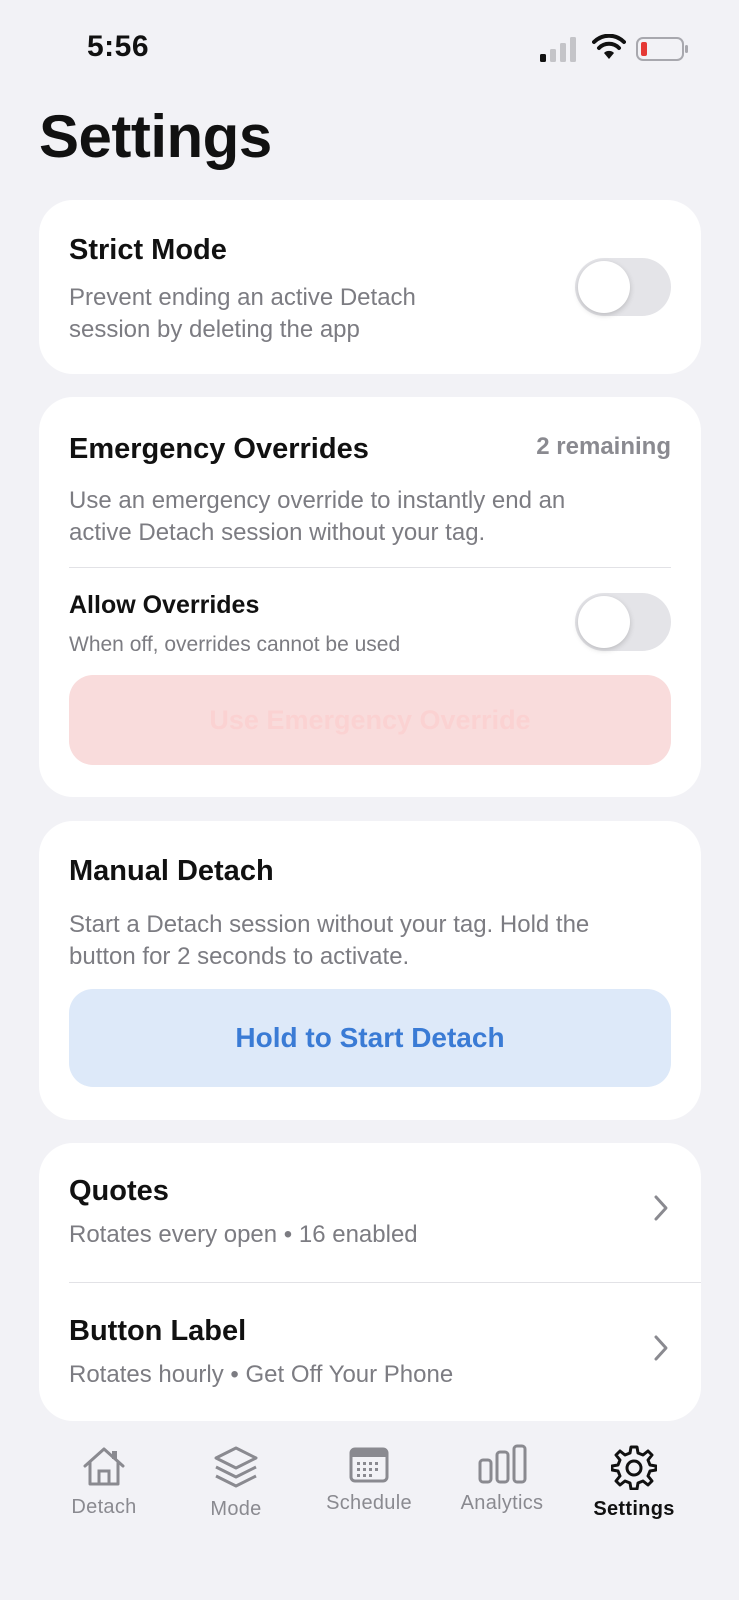 The height and width of the screenshot is (1600, 739). Describe the element at coordinates (119, 1191) in the screenshot. I see `list-item-title: Quotes` at that location.